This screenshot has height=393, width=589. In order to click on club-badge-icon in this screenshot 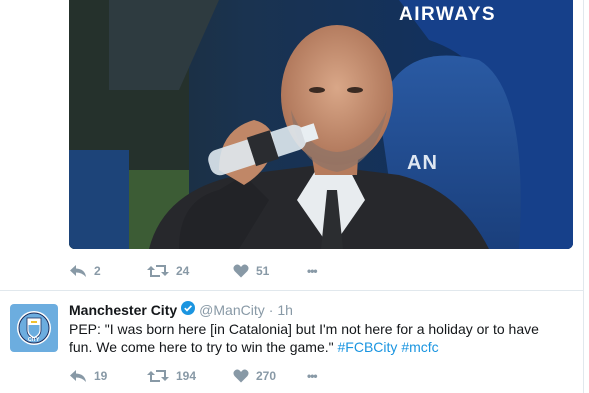, I will do `click(34, 328)`.